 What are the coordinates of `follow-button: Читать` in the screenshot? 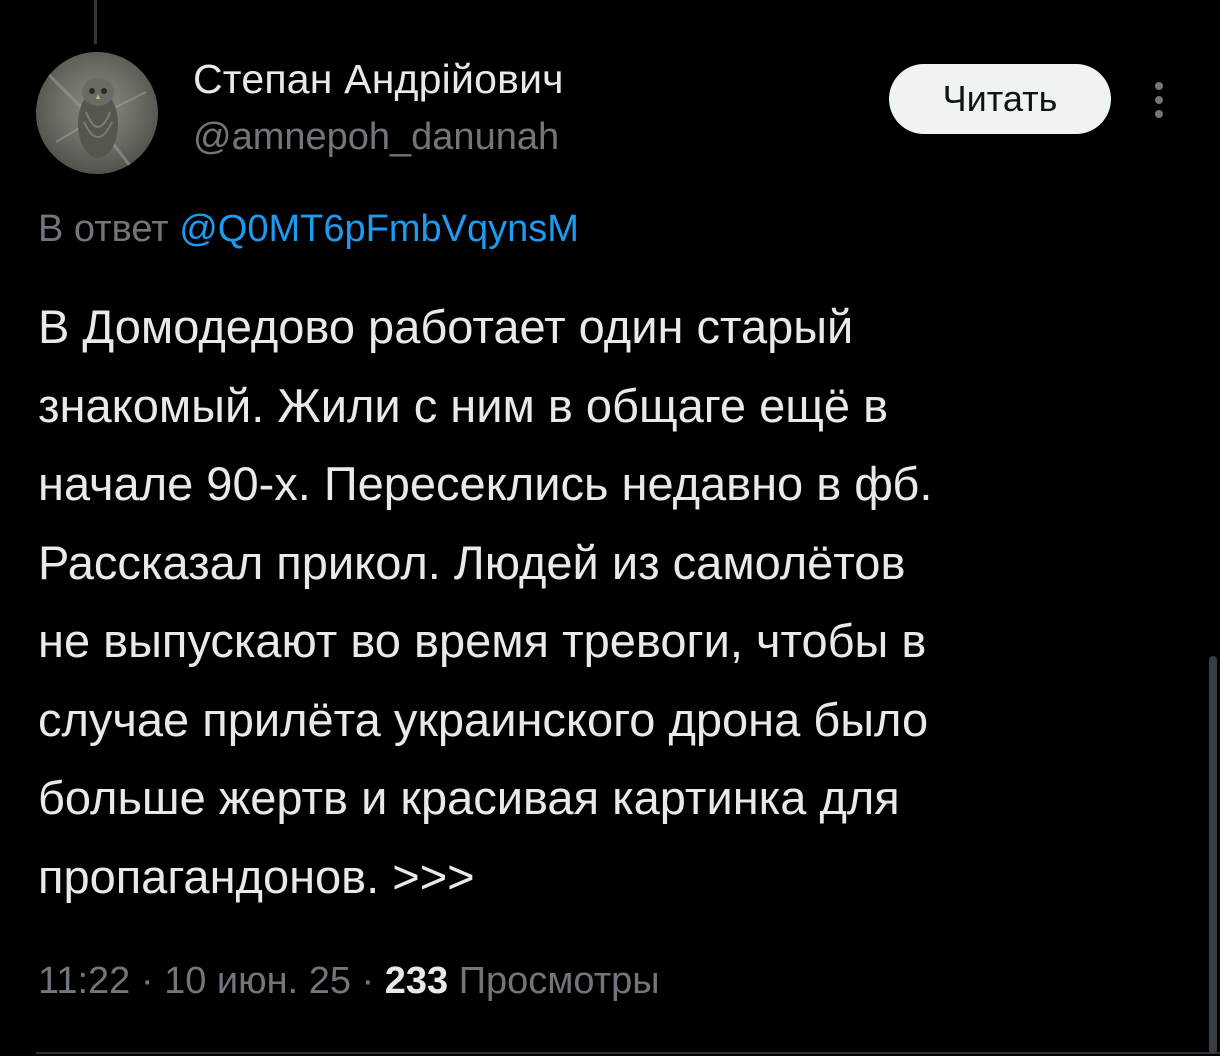 It's located at (1000, 99).